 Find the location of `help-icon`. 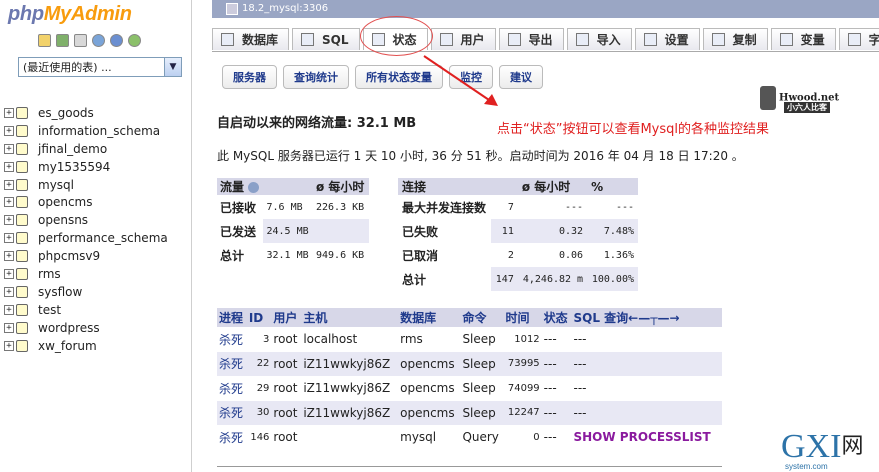

help-icon is located at coordinates (116, 40).